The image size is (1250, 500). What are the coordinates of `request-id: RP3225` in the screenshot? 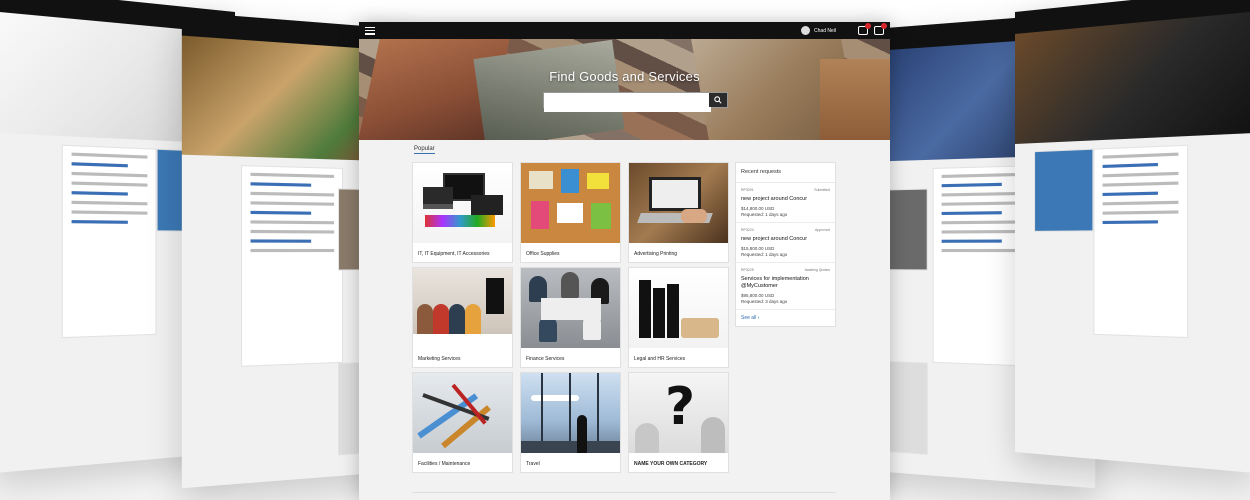 It's located at (747, 270).